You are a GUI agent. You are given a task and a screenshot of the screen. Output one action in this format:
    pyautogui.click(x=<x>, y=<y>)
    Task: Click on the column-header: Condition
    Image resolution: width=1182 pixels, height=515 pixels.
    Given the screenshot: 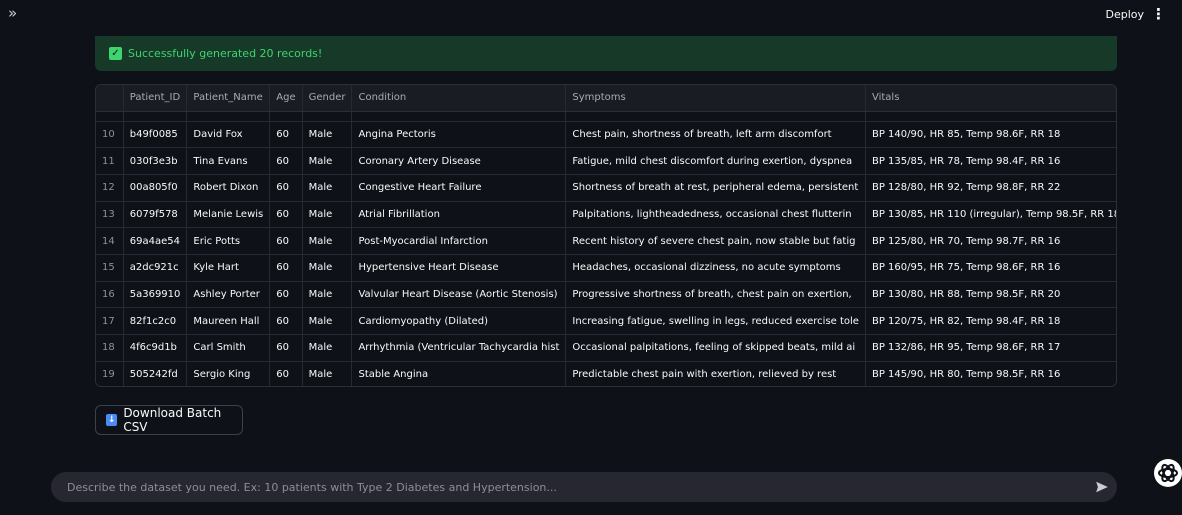 What is the action you would take?
    pyautogui.click(x=459, y=98)
    